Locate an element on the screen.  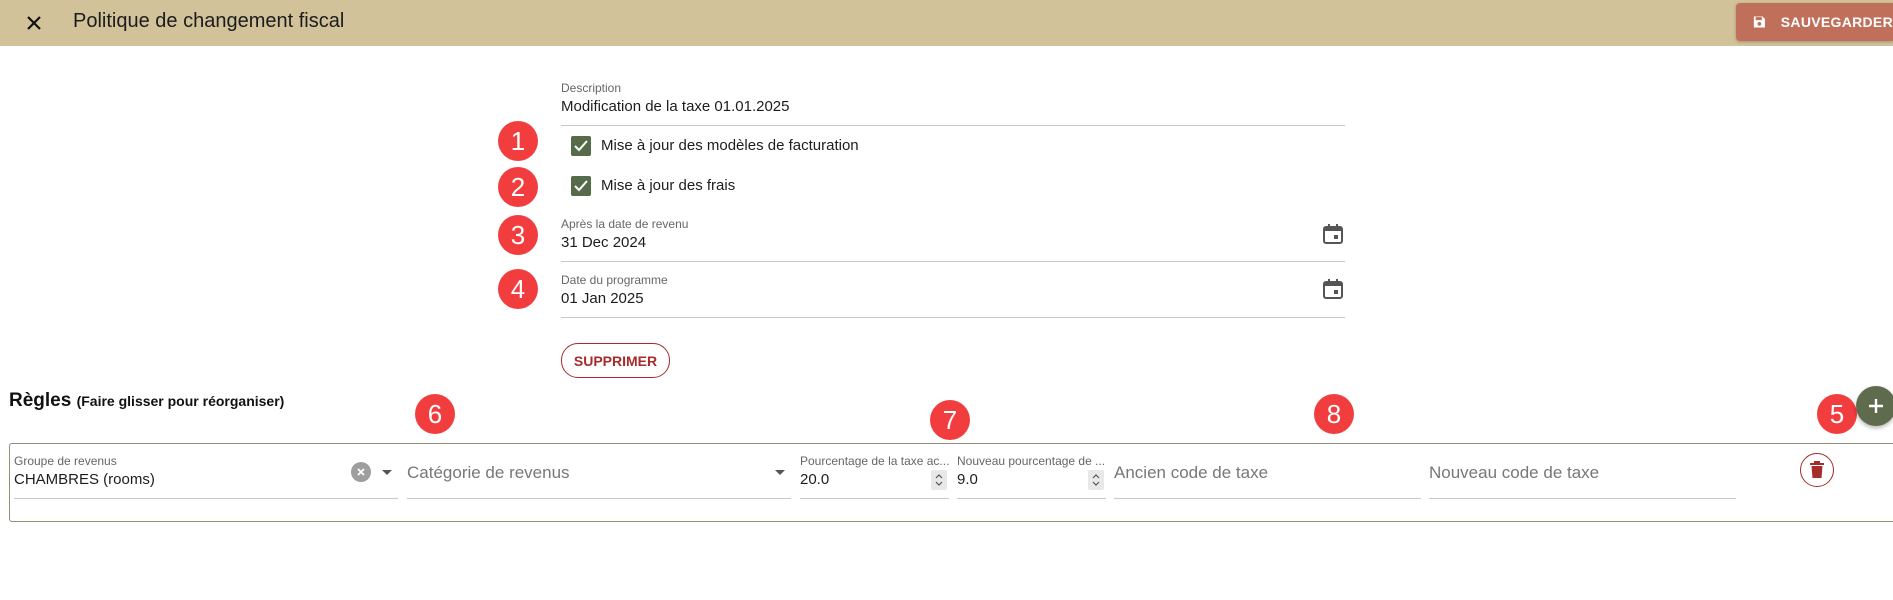
revenue-group-value: CHAMBRES (rooms) is located at coordinates (84, 479).